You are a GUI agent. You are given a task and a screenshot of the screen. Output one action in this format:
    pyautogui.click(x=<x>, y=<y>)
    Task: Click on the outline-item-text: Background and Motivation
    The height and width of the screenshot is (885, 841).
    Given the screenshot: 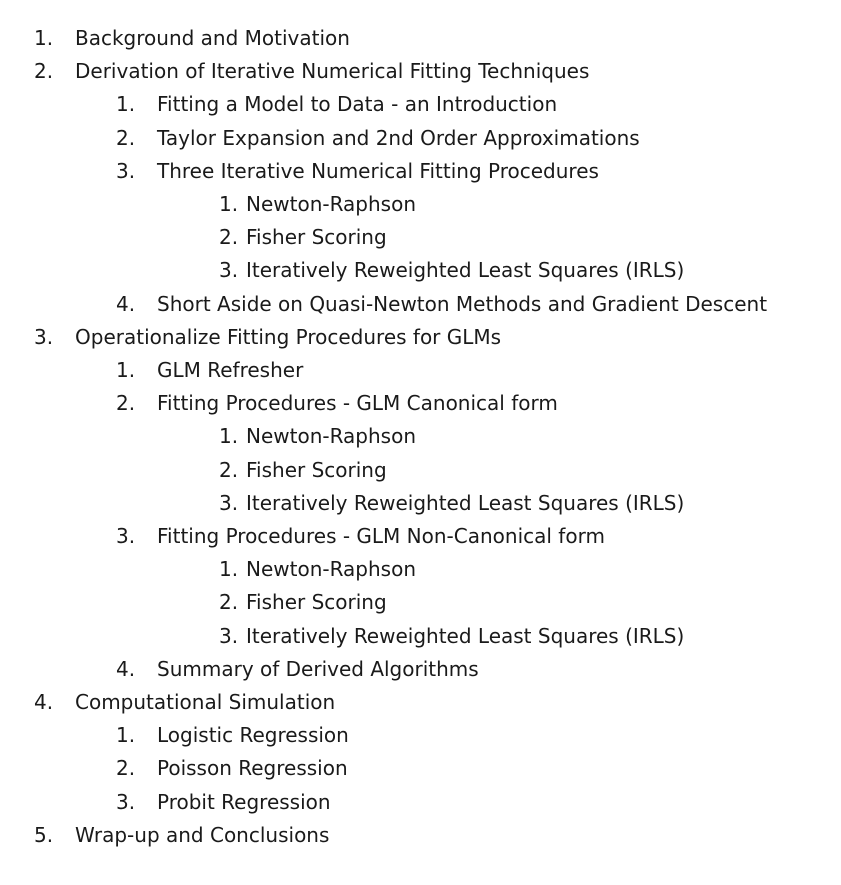 What is the action you would take?
    pyautogui.click(x=212, y=38)
    